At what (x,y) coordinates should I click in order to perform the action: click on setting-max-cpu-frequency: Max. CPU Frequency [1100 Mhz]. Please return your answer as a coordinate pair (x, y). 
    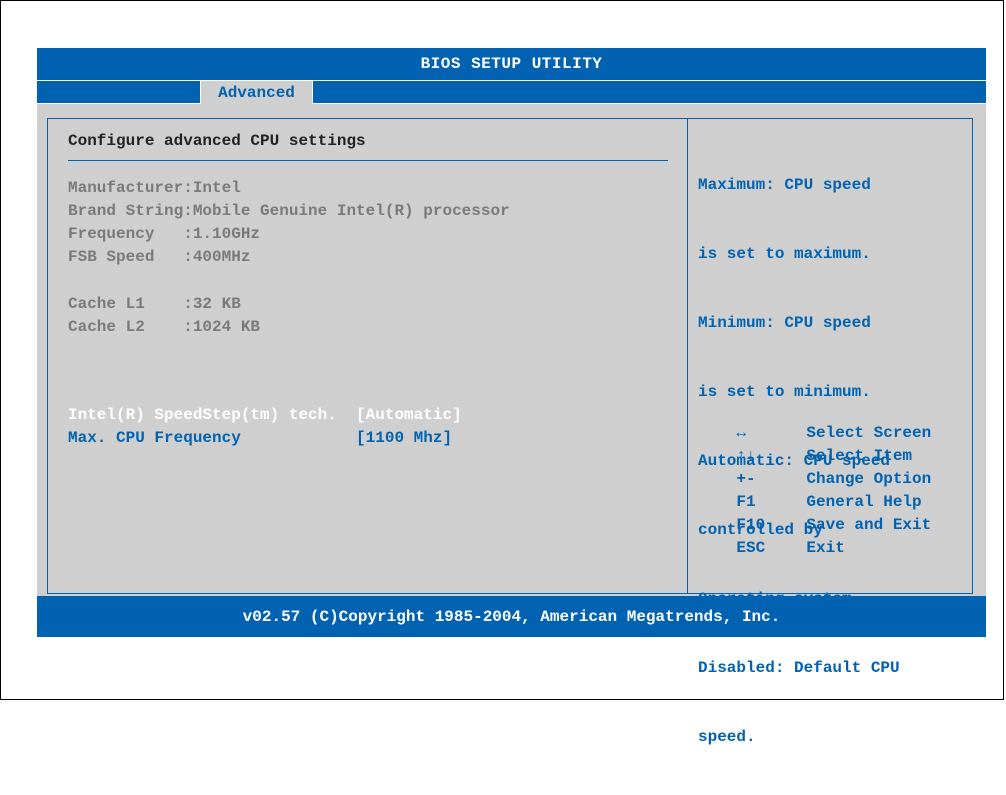
    Looking at the image, I should click on (260, 438).